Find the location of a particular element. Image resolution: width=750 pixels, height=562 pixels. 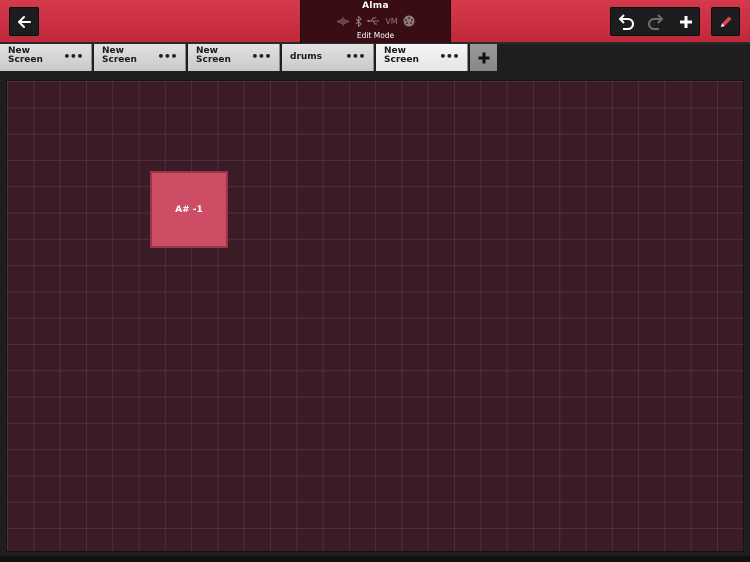

edit-mode-button is located at coordinates (725, 21).